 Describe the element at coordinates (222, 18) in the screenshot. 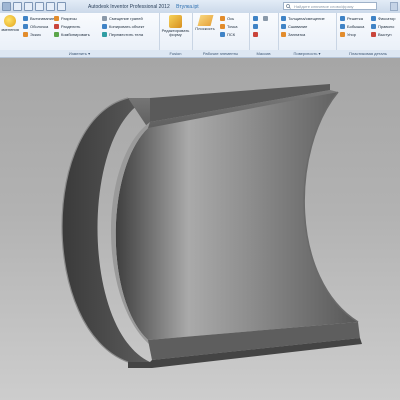

I see `axis-icon` at that location.